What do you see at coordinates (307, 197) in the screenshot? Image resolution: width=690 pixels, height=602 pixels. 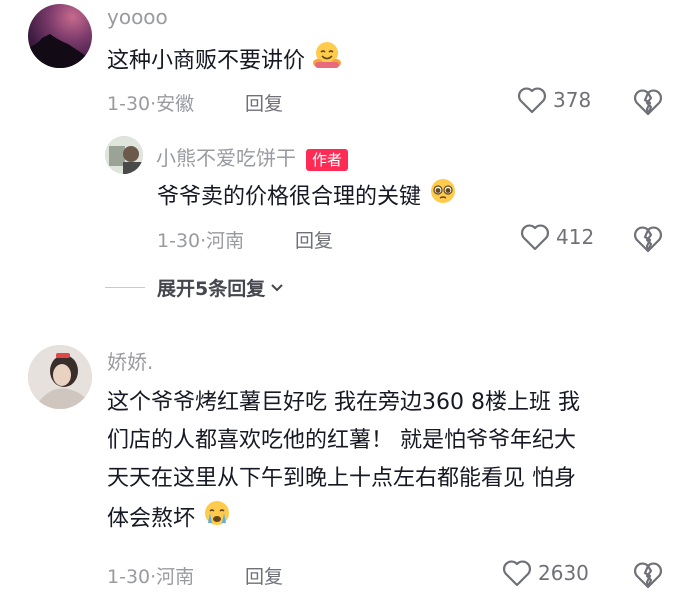 I see `comment-text: 爷爷卖的价格很合理的关键` at bounding box center [307, 197].